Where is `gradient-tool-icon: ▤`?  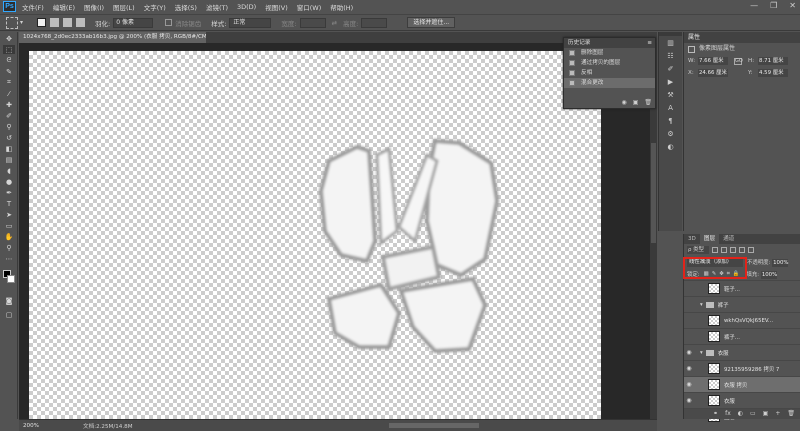
gradient-tool-icon: ▤ is located at coordinates (9, 159).